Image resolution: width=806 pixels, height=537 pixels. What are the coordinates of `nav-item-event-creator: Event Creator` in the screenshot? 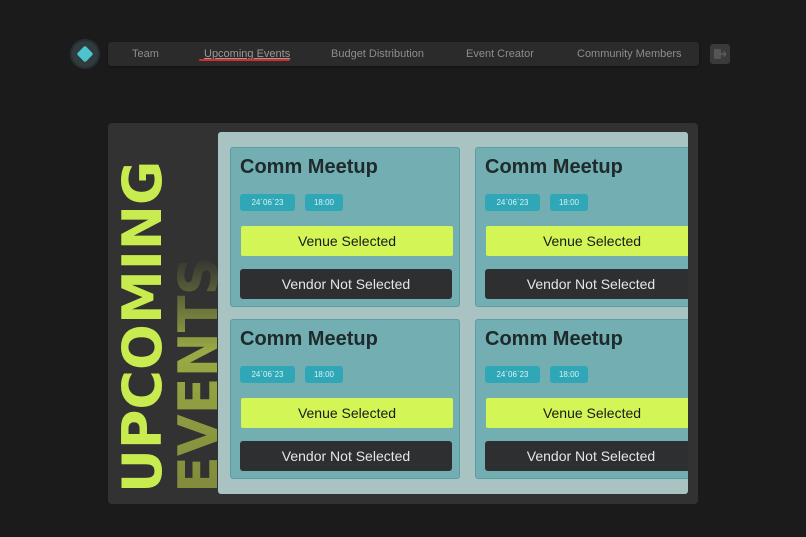 It's located at (500, 54).